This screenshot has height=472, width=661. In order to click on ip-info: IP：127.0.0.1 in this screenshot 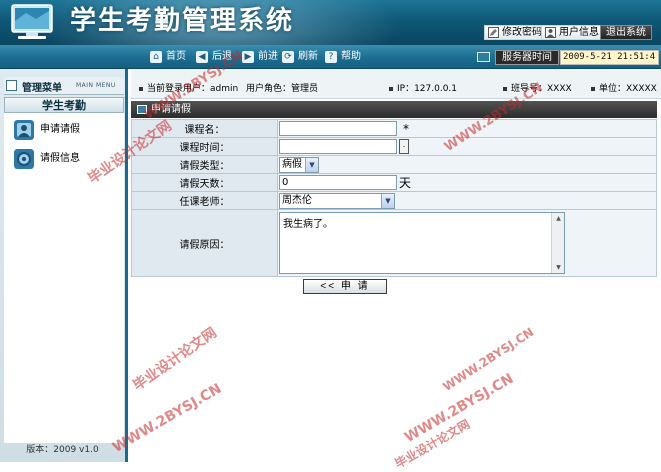, I will do `click(423, 87)`.